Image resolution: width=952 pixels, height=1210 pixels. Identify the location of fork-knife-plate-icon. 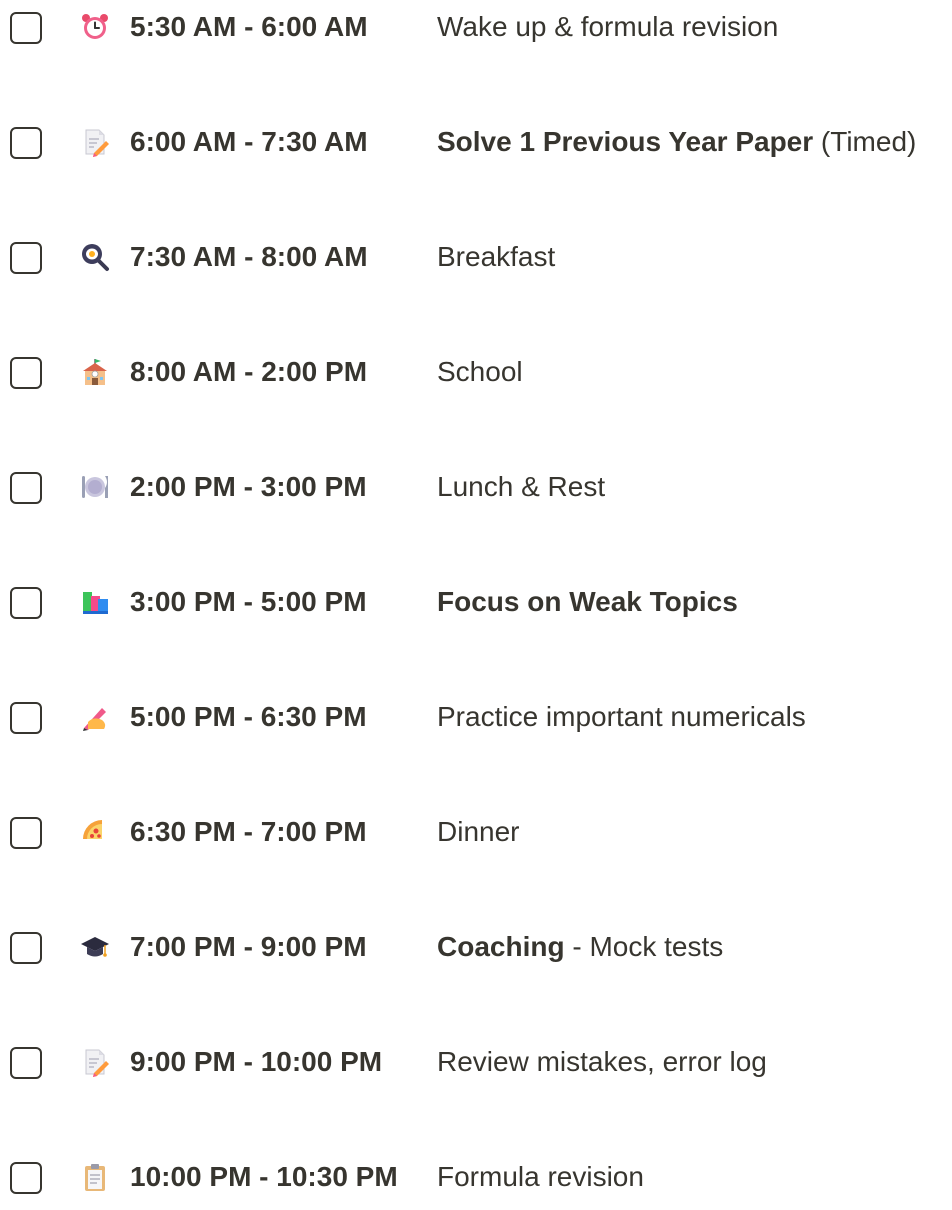
(95, 487).